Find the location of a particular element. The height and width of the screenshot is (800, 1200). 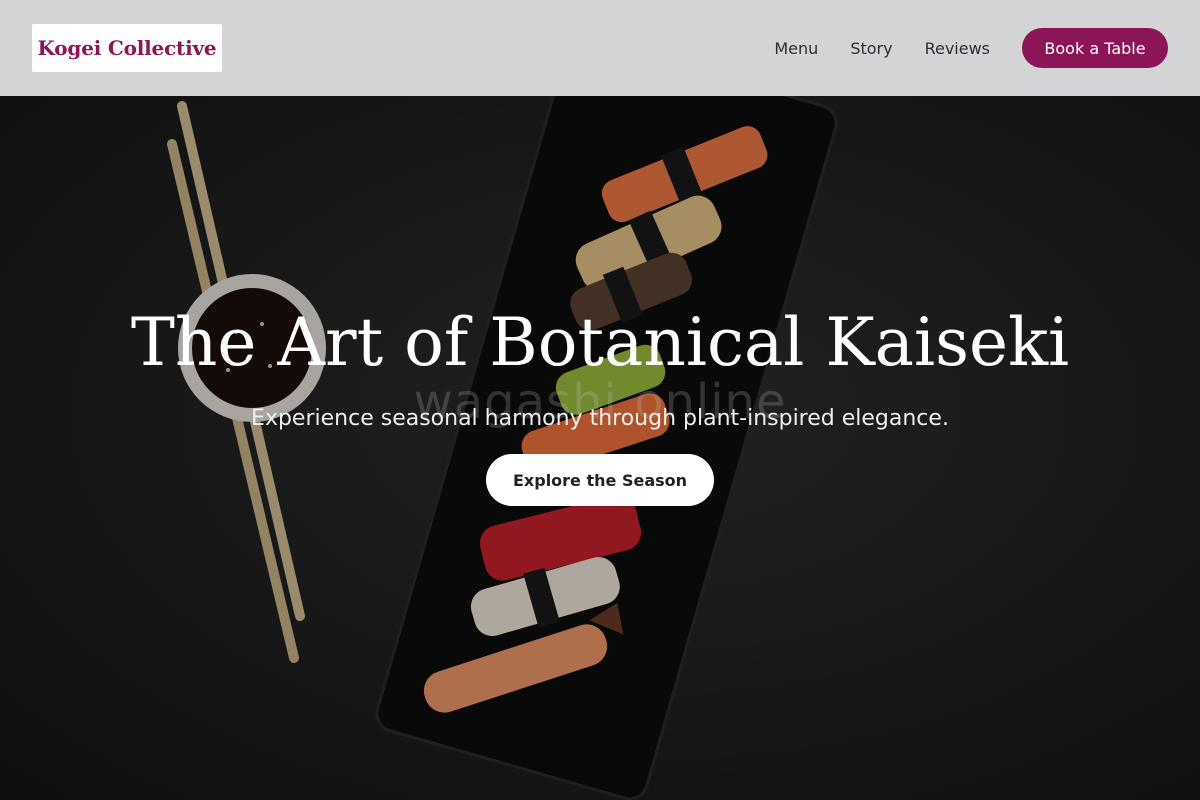

explore-season-button: Explore the Season is located at coordinates (600, 480).